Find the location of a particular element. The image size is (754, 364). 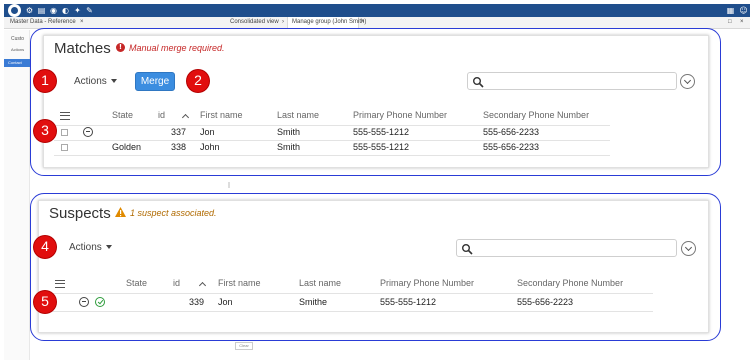

bg-actions-label: Actions is located at coordinates (17, 49).